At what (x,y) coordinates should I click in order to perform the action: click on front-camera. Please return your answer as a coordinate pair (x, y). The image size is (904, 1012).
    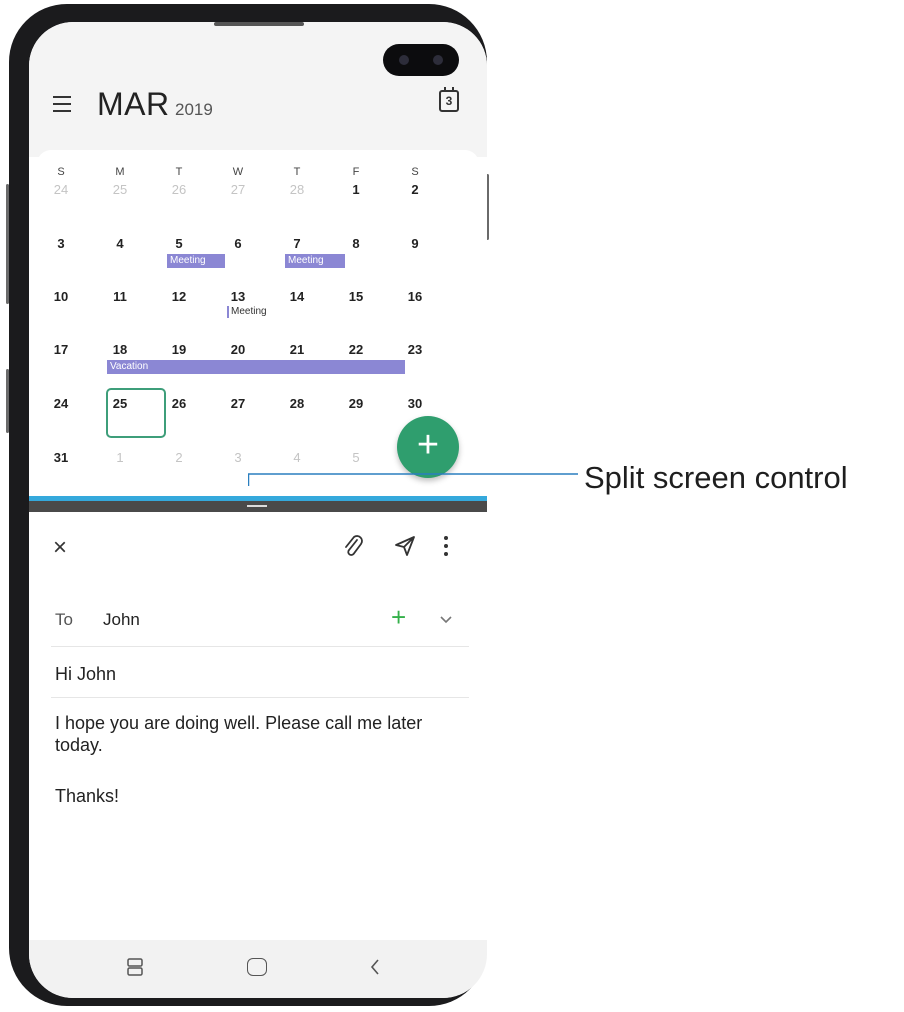
    Looking at the image, I should click on (421, 60).